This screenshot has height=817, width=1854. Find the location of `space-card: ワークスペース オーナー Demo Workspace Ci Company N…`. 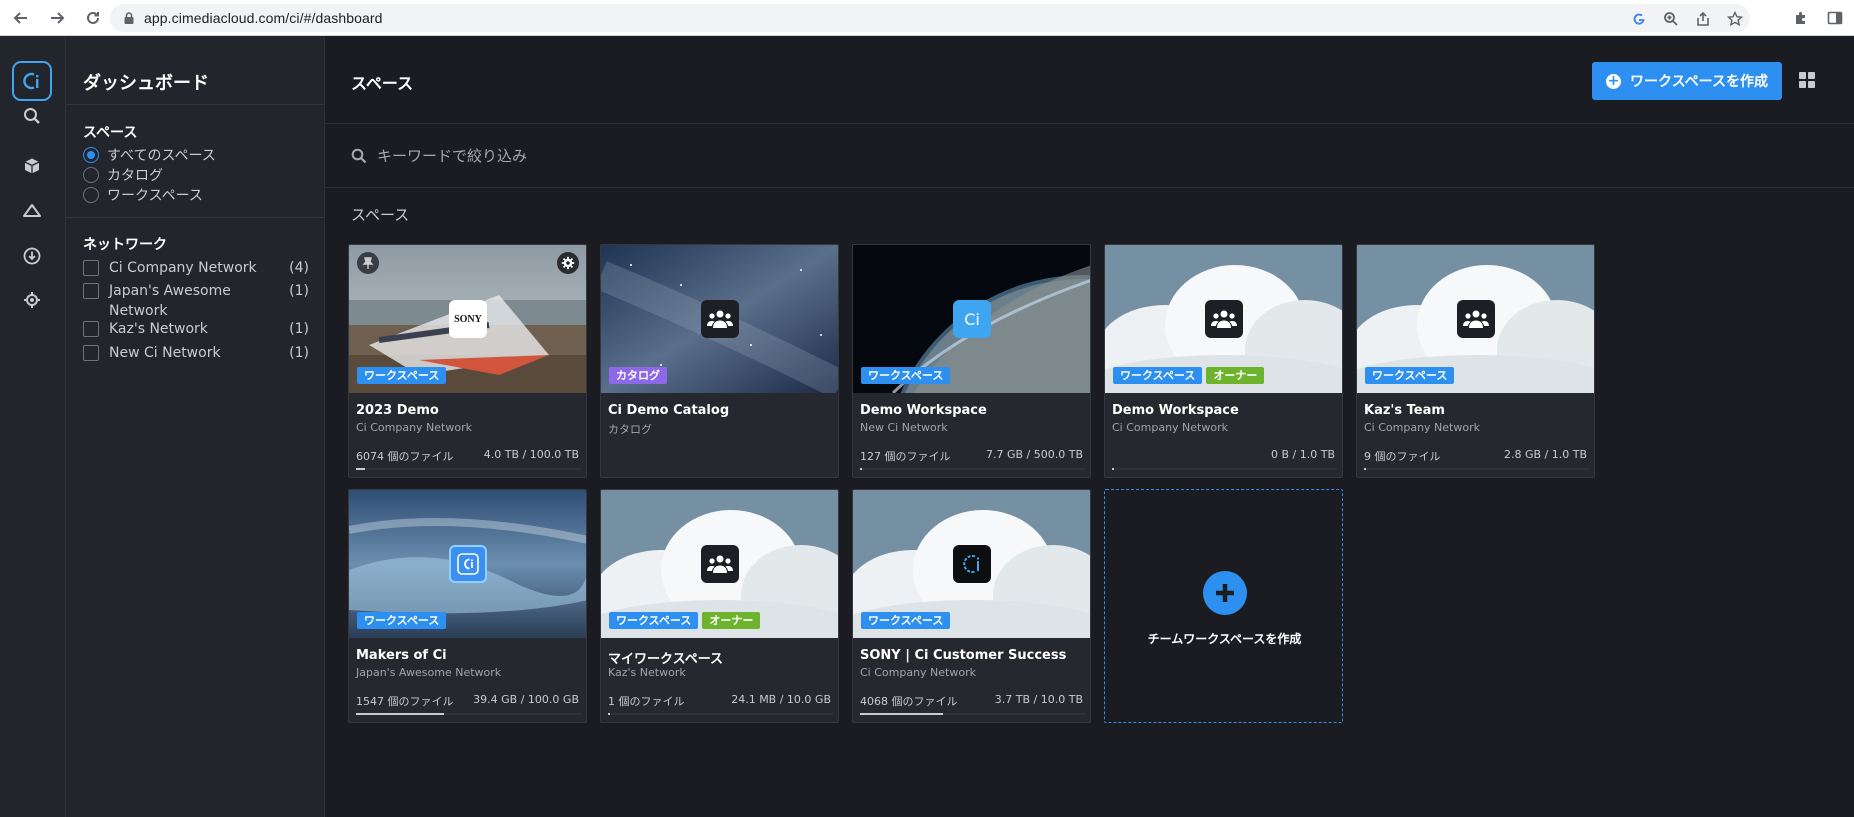

space-card: ワークスペース オーナー Demo Workspace Ci Company N… is located at coordinates (1223, 361).